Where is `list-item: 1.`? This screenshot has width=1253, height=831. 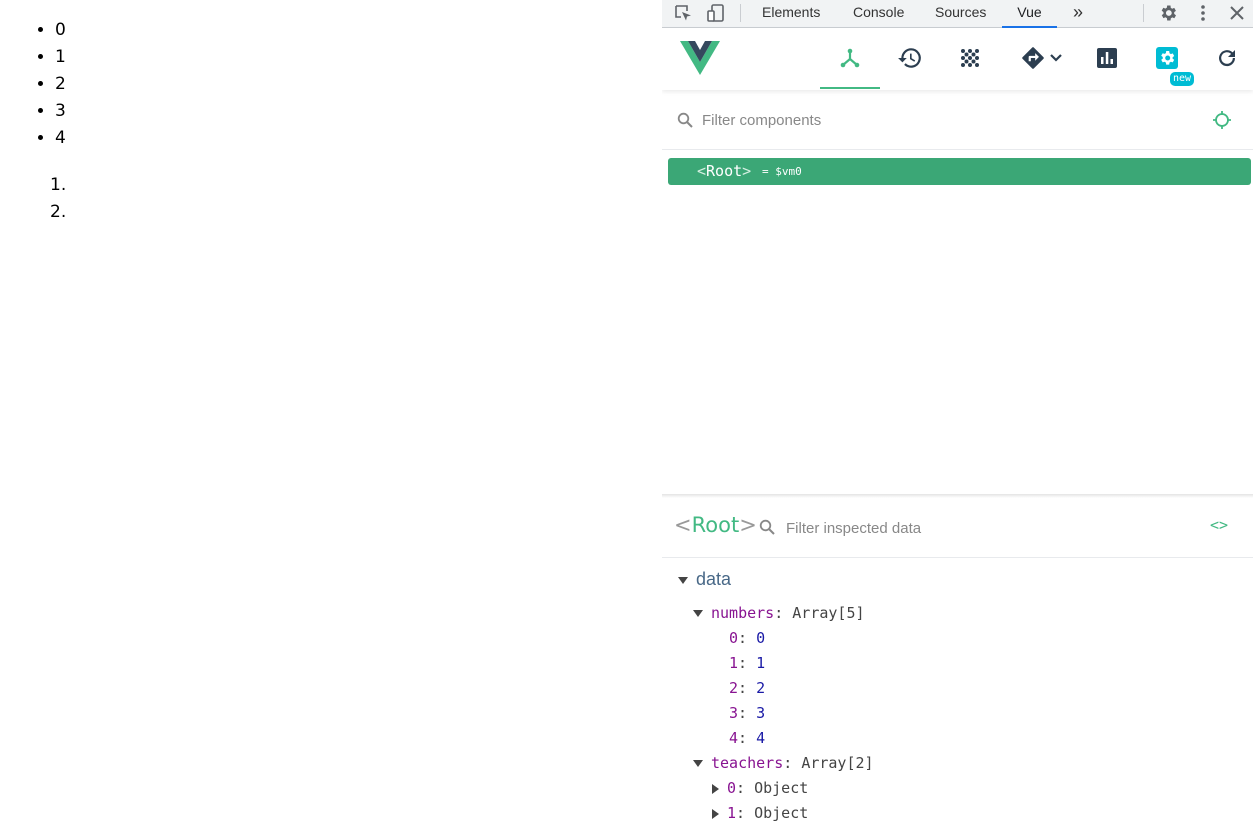
list-item: 1. is located at coordinates (58, 185).